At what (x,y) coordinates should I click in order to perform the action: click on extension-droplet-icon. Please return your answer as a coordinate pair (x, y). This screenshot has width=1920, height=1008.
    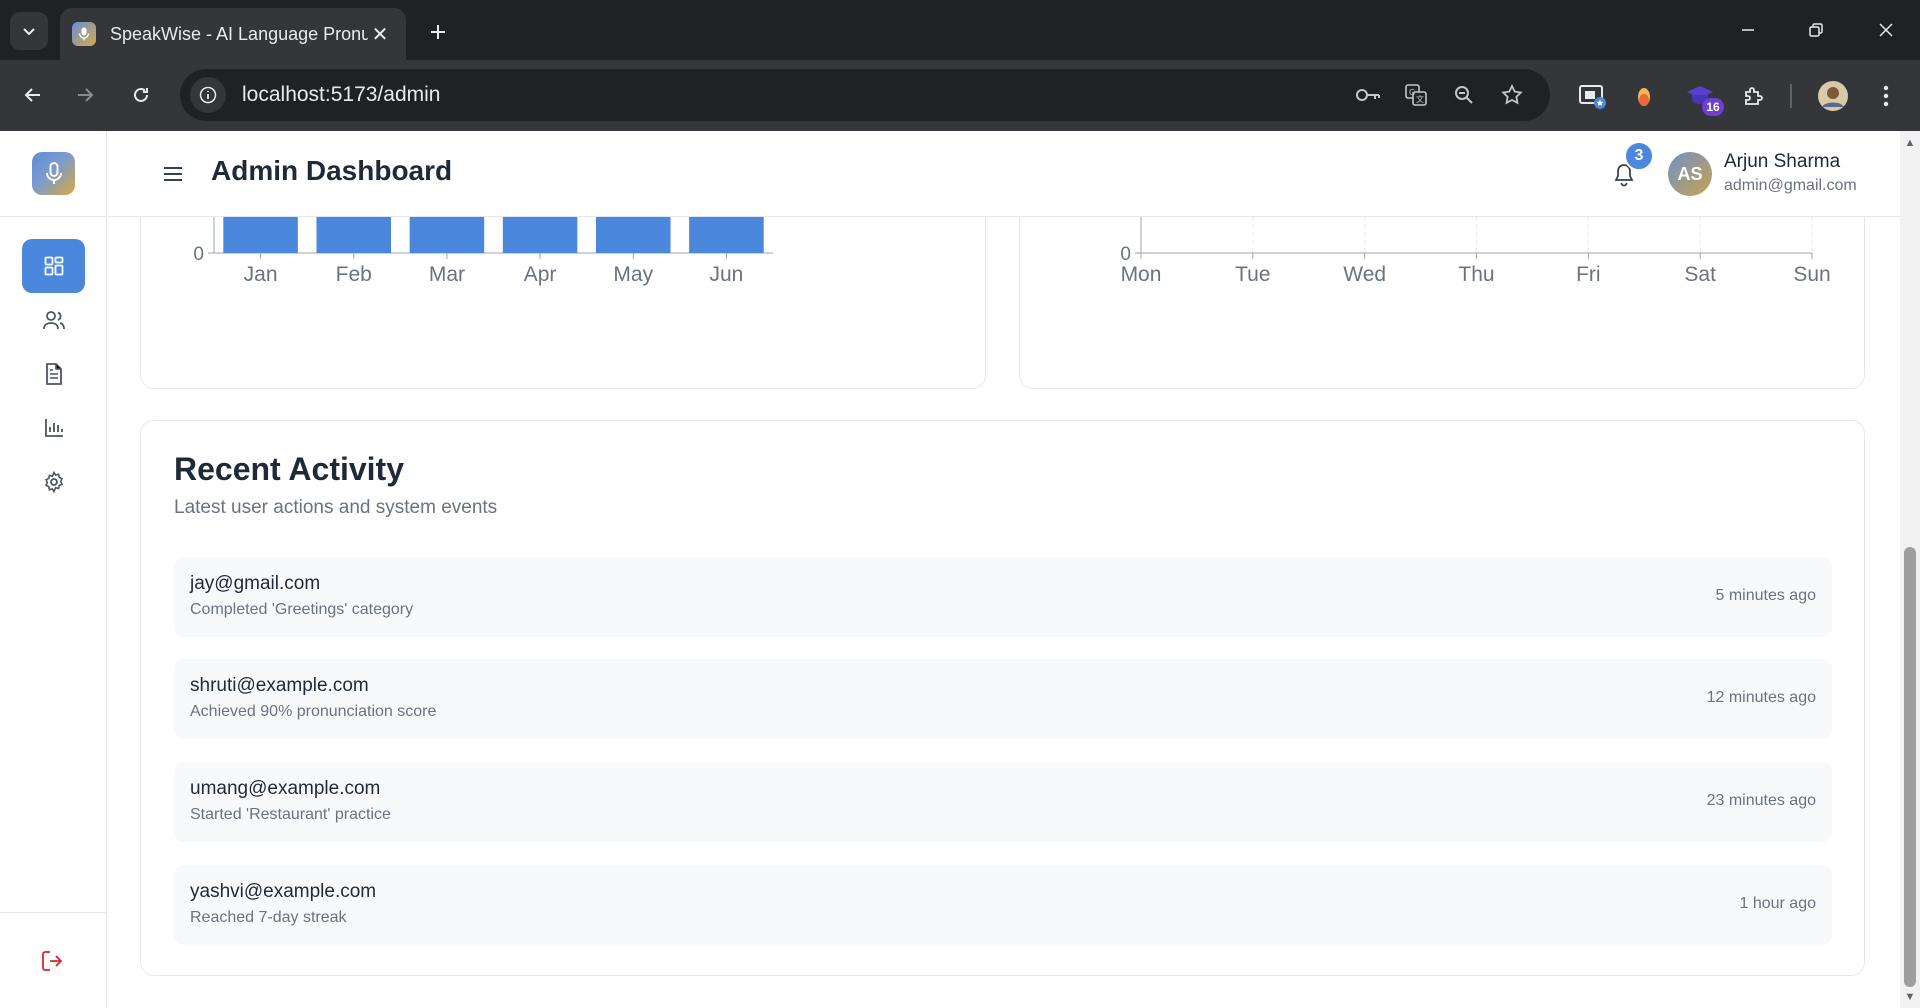
    Looking at the image, I should click on (1644, 96).